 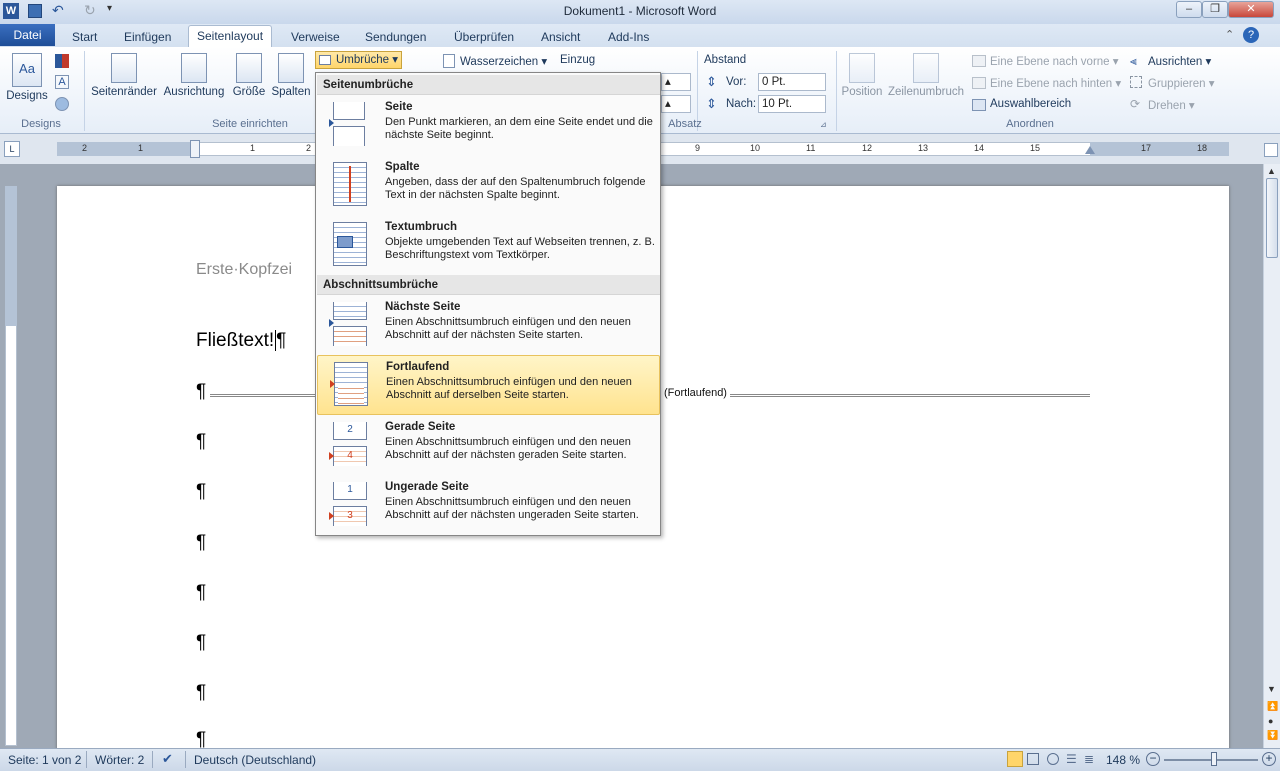 I want to click on browse-object-icon: ●, so click(x=1270, y=721).